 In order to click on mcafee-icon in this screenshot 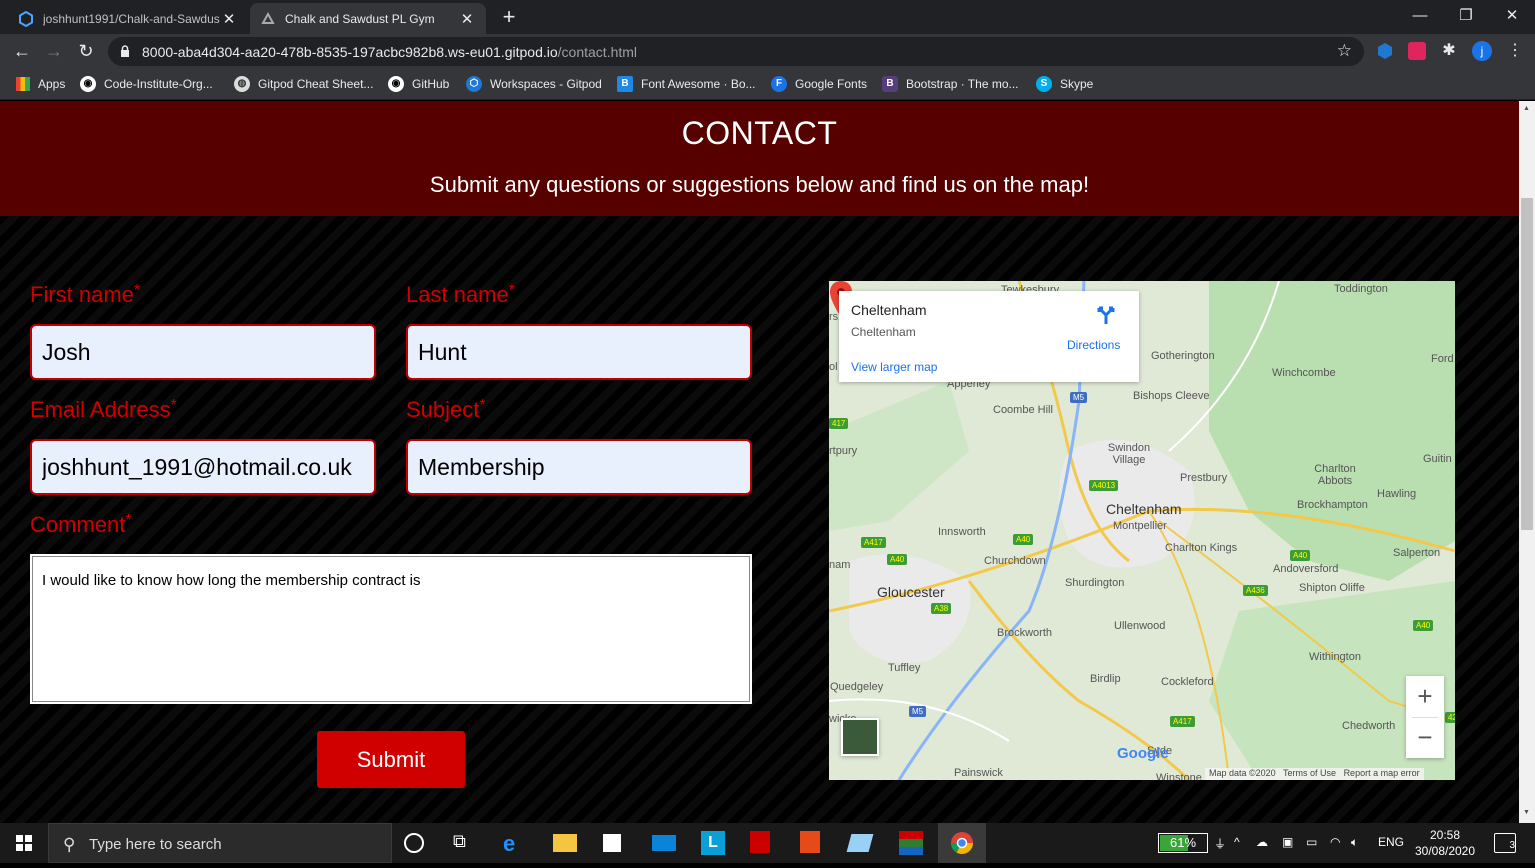, I will do `click(760, 842)`.